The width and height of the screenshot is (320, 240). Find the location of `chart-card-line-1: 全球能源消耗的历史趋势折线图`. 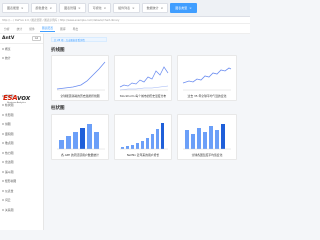

chart-card-line-1: 全球能源消耗的历史趋势折线图 is located at coordinates (80, 78).